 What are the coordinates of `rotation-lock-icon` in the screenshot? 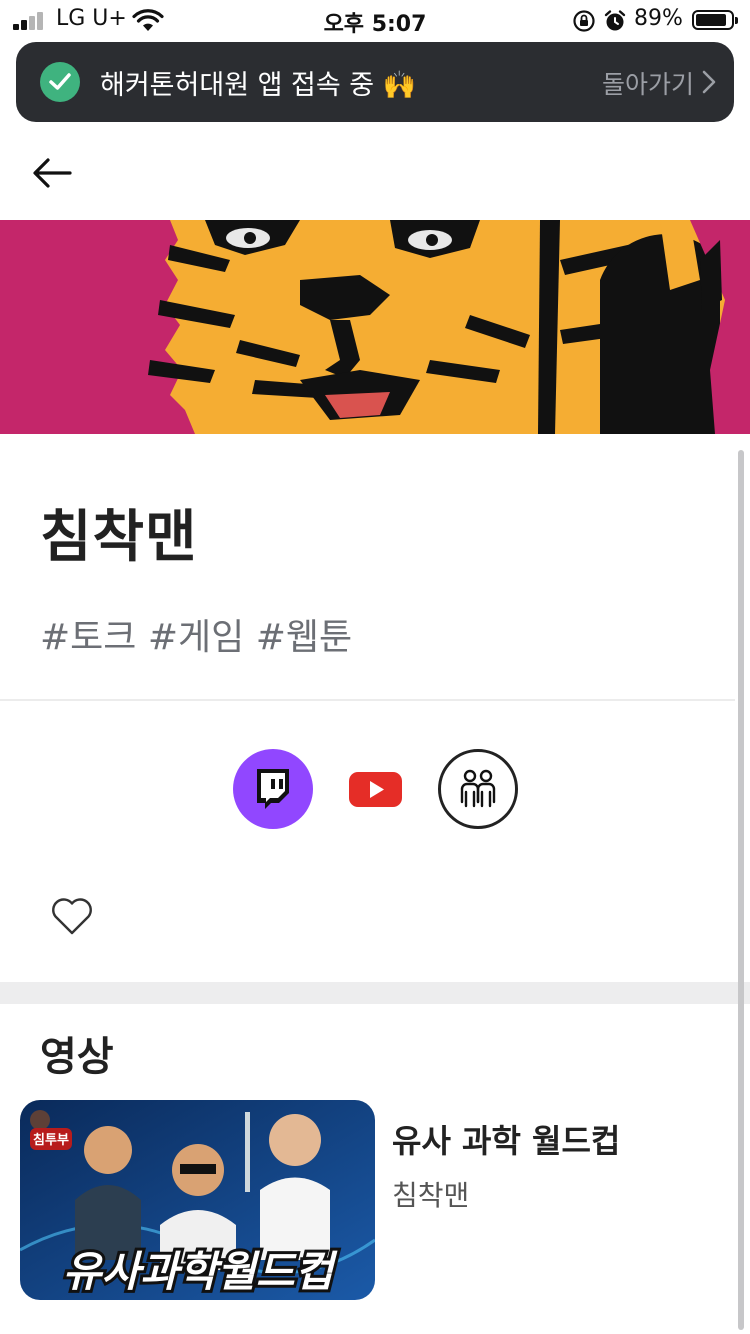 It's located at (584, 21).